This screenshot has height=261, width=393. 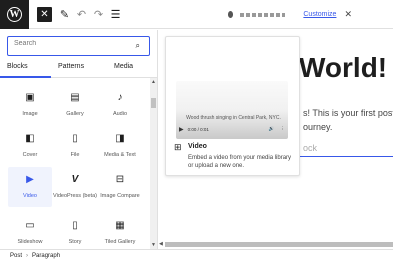 What do you see at coordinates (75, 138) in the screenshot?
I see `file-icon: ▯` at bounding box center [75, 138].